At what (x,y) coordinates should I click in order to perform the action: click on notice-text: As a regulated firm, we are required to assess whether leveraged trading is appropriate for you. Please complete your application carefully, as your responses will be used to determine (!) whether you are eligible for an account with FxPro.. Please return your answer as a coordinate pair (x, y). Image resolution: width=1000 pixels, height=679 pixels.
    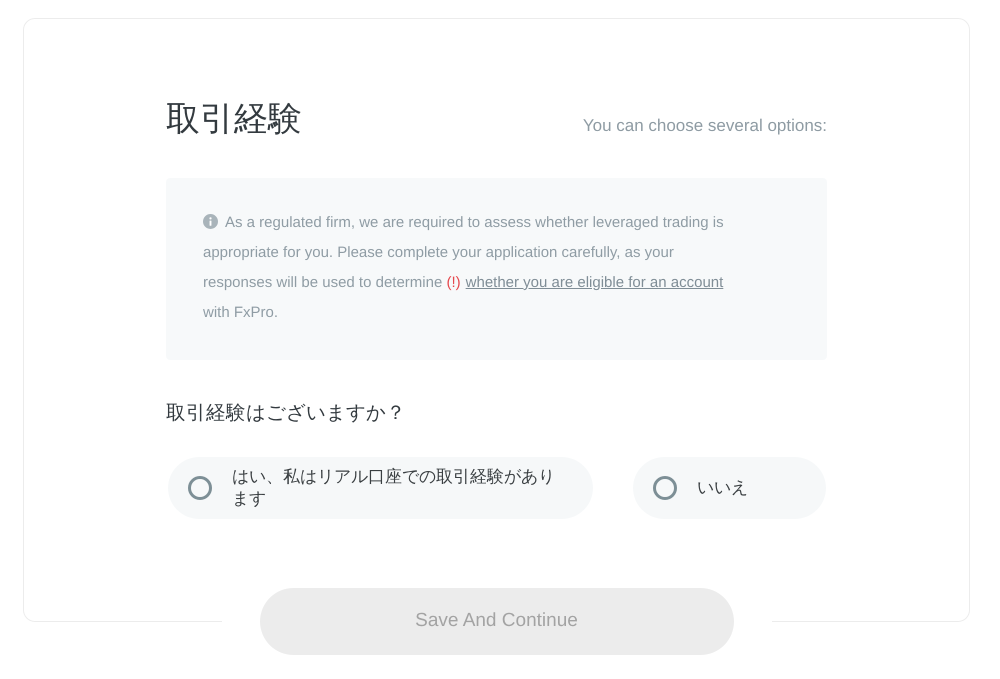
    Looking at the image, I should click on (464, 268).